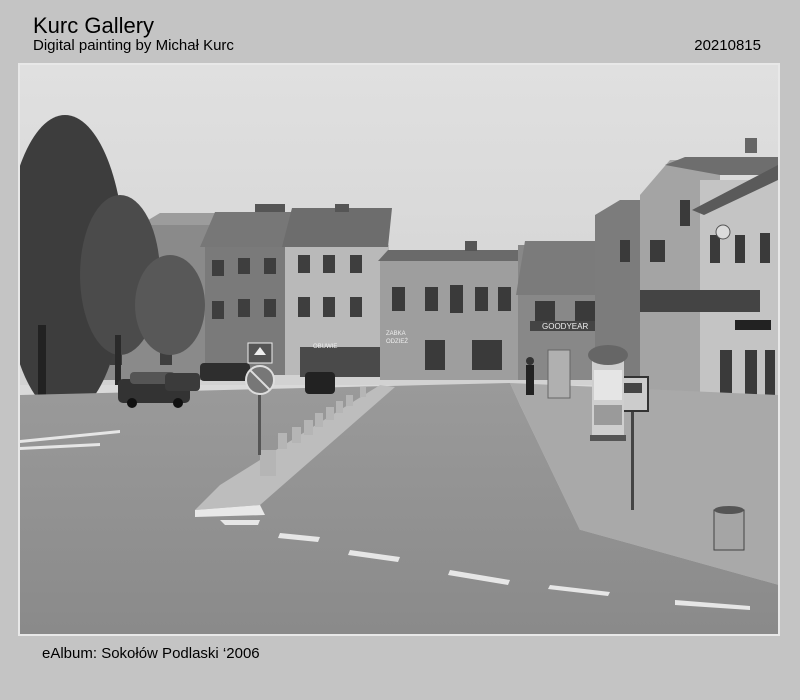 The width and height of the screenshot is (800, 700). I want to click on album-caption: eAlbum: Sokołów Podlaski ‘2006, so click(151, 653).